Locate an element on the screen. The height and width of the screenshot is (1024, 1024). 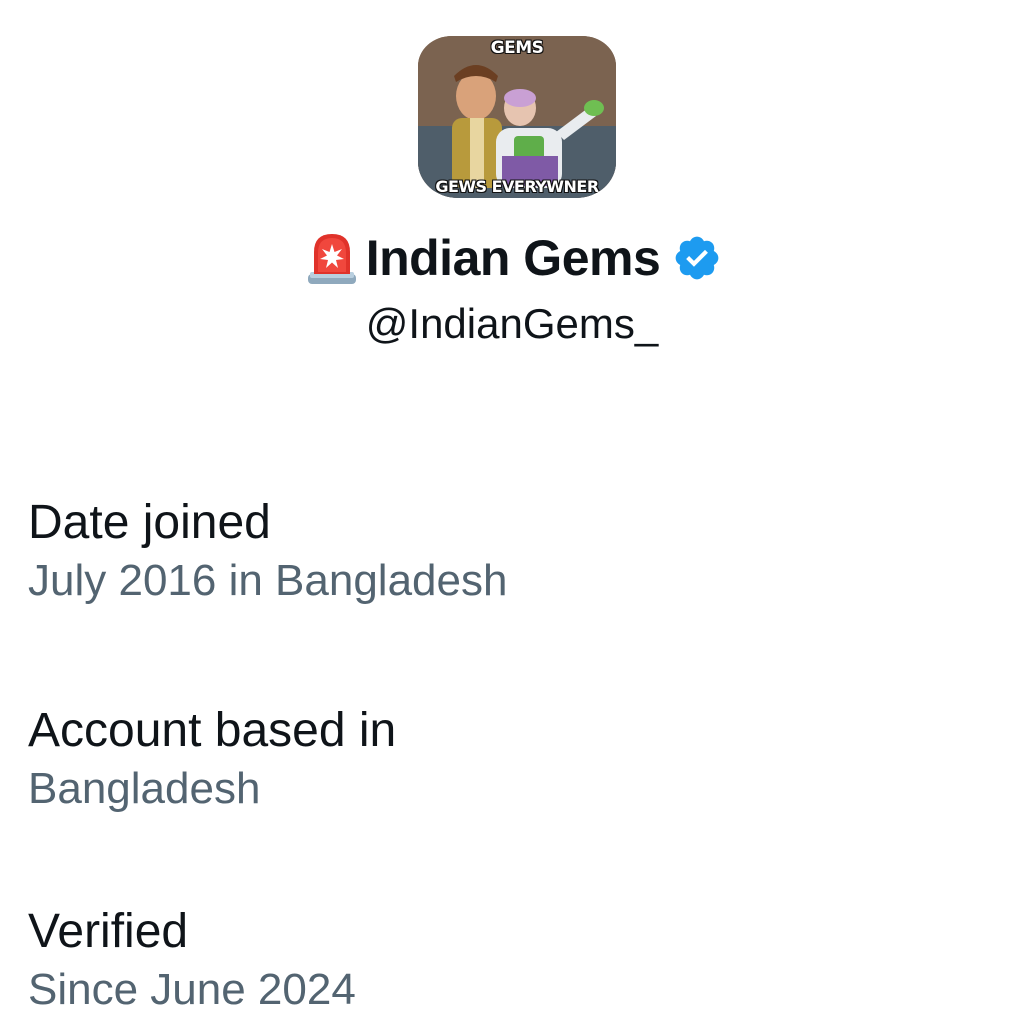
profile-name-row: Indian Gems is located at coordinates (512, 258).